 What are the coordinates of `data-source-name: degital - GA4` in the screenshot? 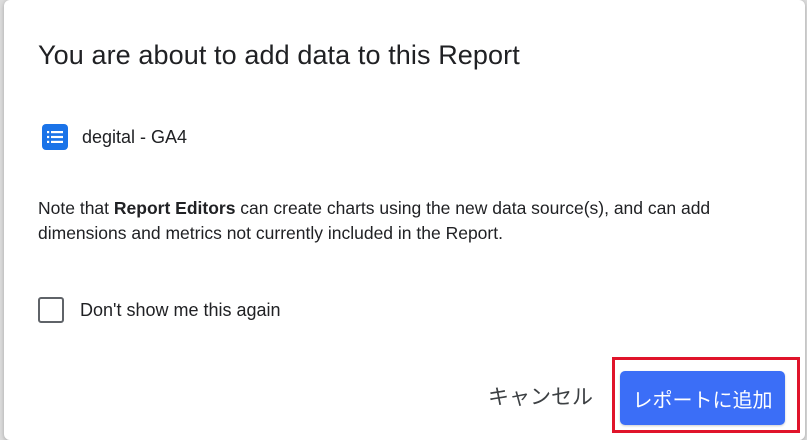 It's located at (135, 136).